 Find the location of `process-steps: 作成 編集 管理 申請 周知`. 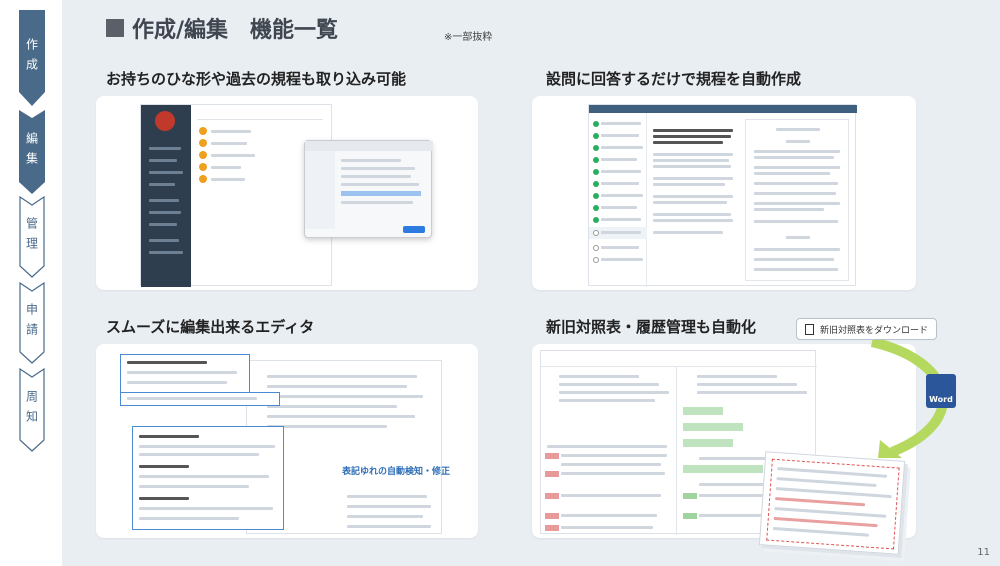

process-steps: 作成 編集 管理 申請 周知 is located at coordinates (31, 283).